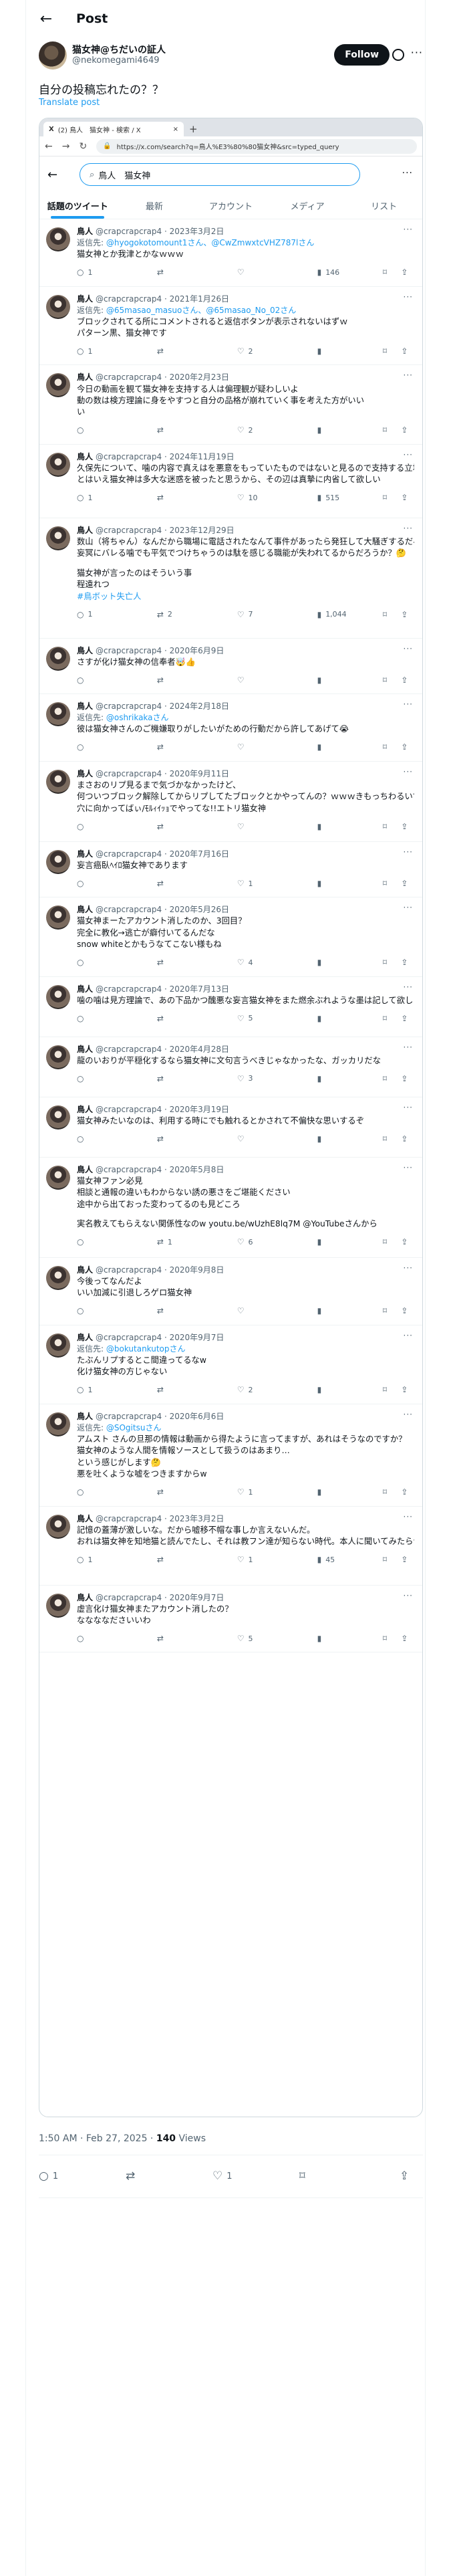 The image size is (451, 2576). Describe the element at coordinates (162, 378) in the screenshot. I see `tweet-handle-date: @crapcrapcrap4 · 2020年2月23日` at that location.